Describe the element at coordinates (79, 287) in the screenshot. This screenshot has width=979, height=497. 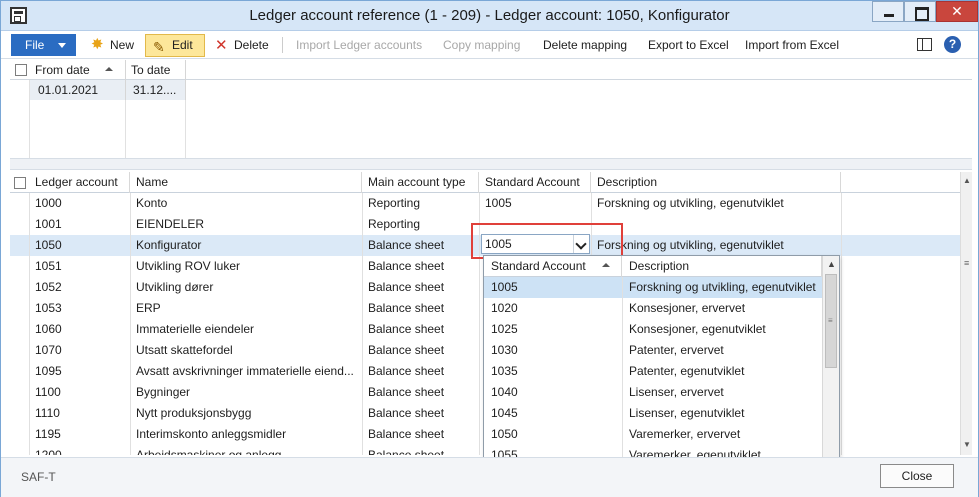
I see `ledger-account-cell: 1052` at that location.